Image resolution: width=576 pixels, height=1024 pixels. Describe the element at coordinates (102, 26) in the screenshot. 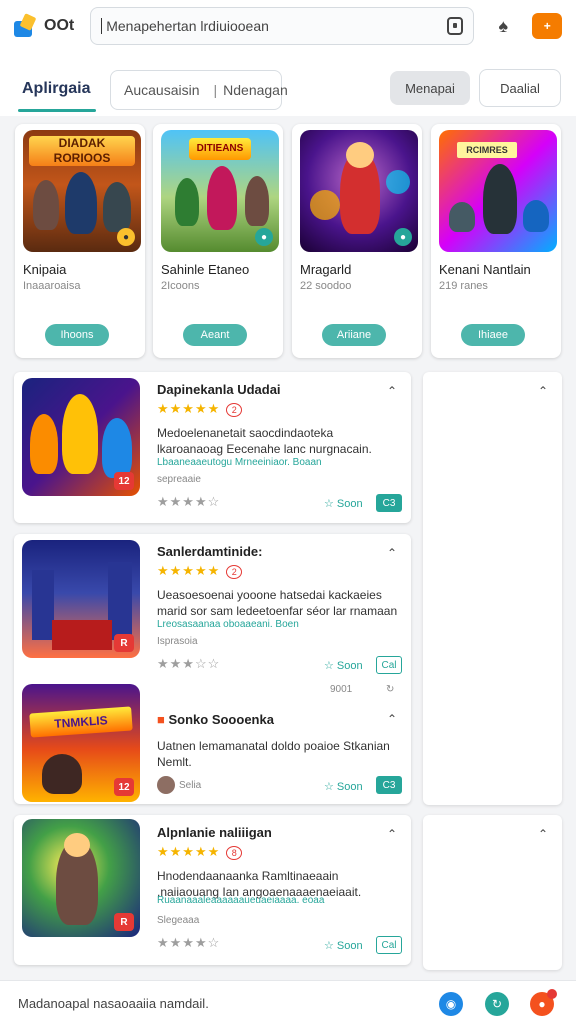

I see `text-cursor` at that location.